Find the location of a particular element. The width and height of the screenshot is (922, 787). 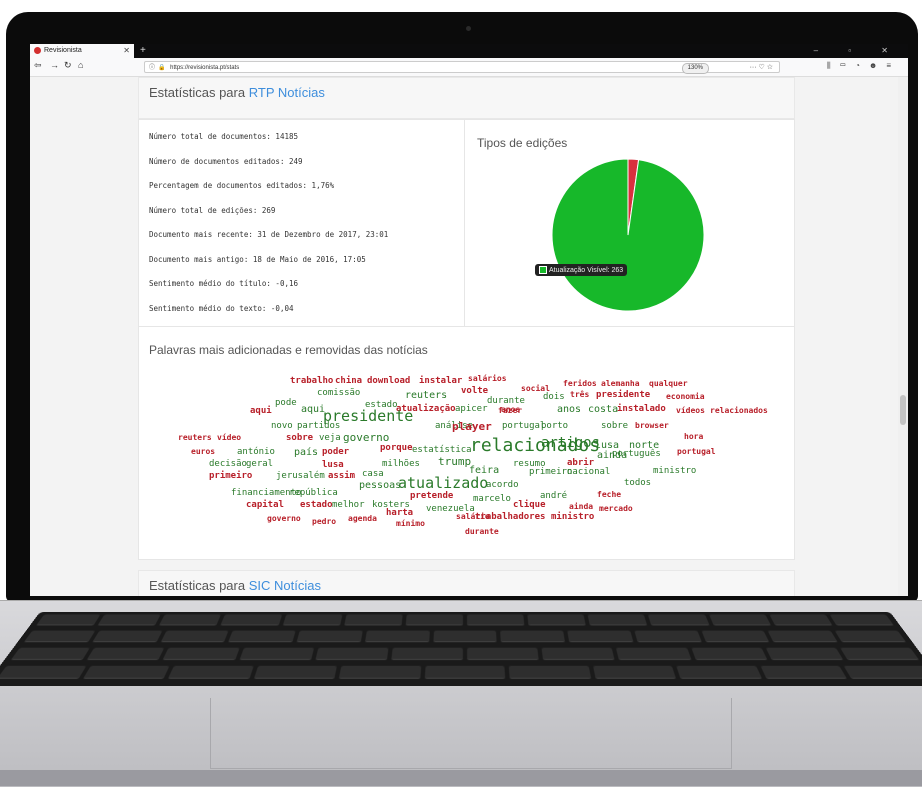

word-cloud-word: ainda is located at coordinates (581, 506).